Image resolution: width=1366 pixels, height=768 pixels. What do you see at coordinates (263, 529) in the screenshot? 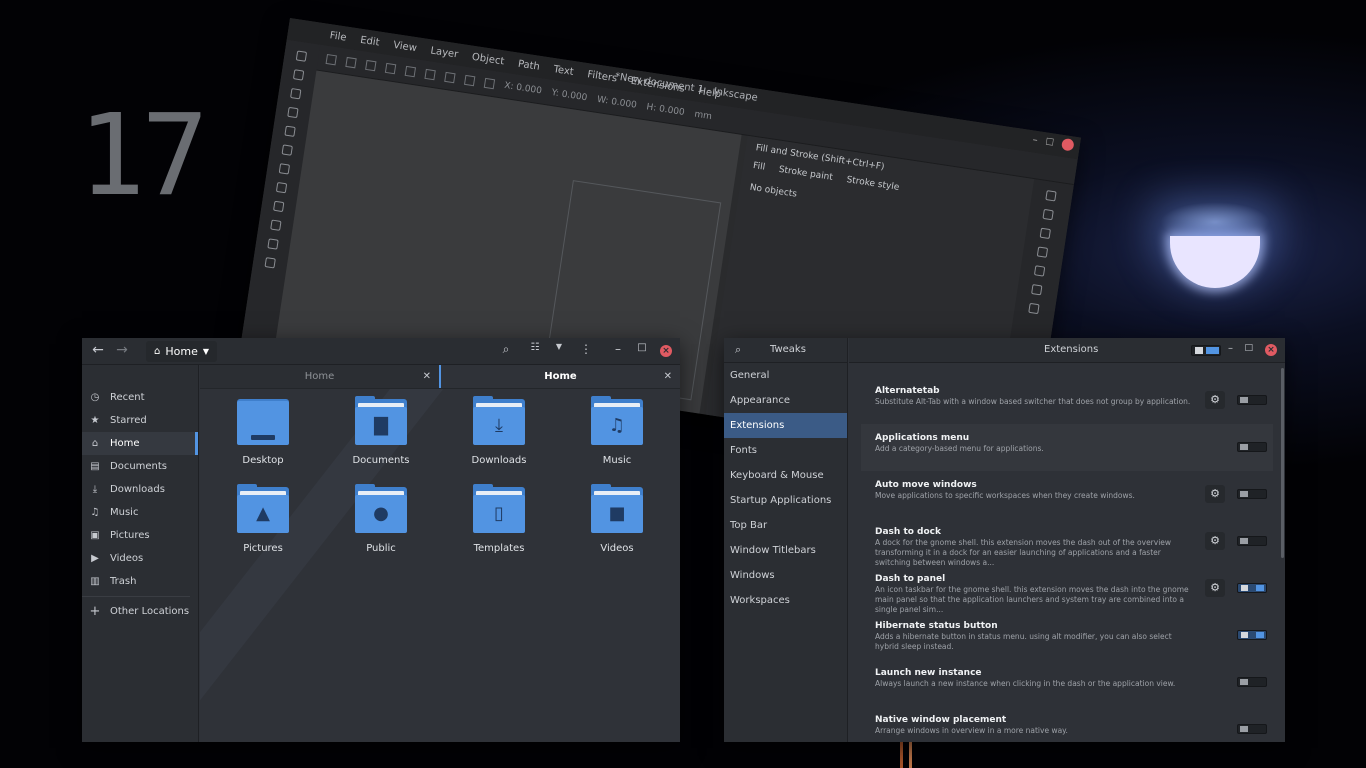
I see `folder-item-pictures: ▲ Pictures` at bounding box center [263, 529].